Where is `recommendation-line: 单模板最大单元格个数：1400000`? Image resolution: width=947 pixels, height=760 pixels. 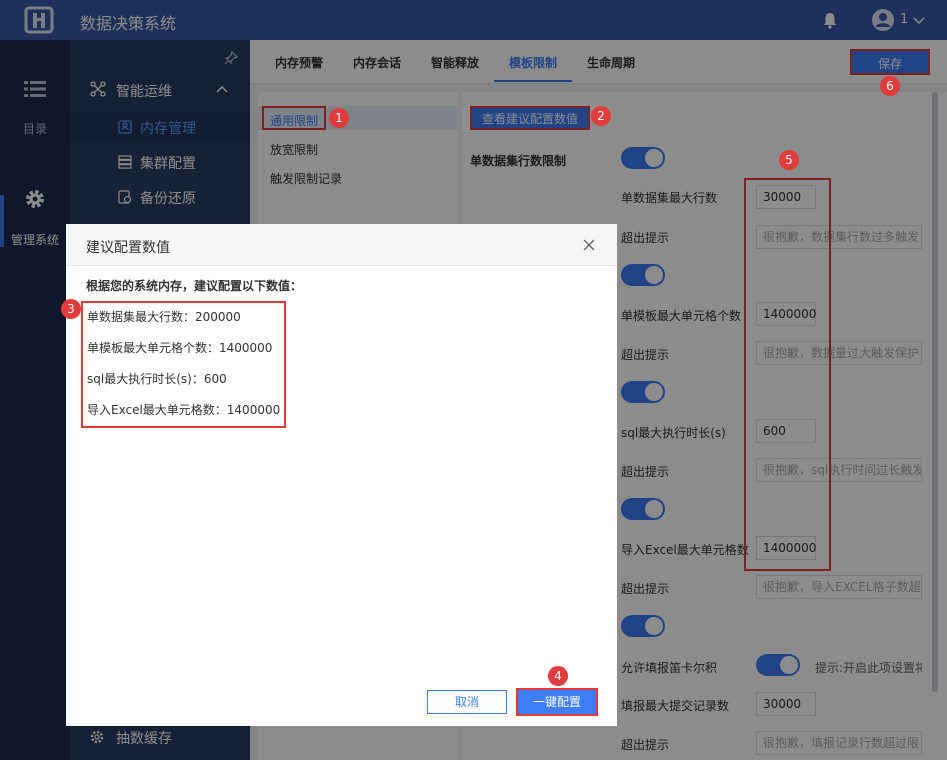 recommendation-line: 单模板最大单元格个数：1400000 is located at coordinates (180, 348).